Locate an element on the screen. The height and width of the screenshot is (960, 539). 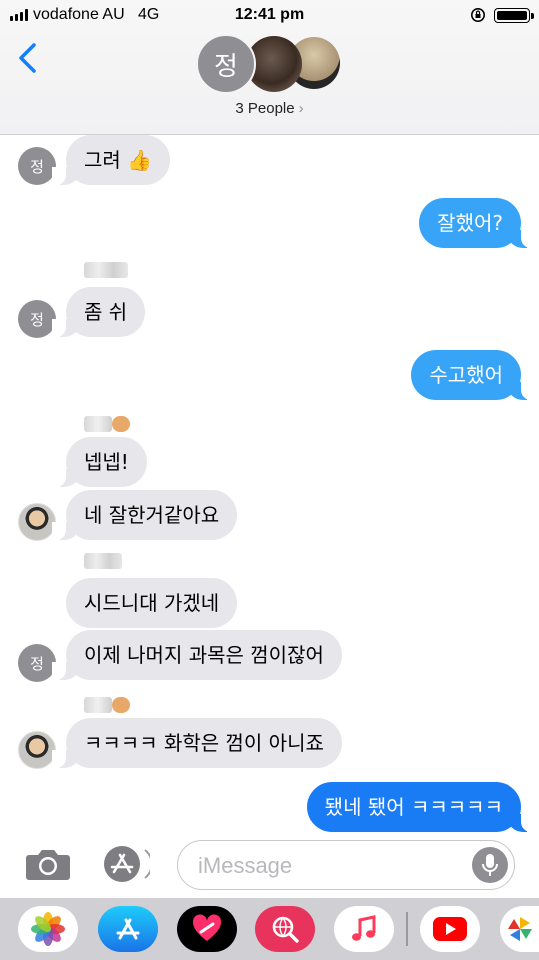
battery-icon is located at coordinates (514, 15).